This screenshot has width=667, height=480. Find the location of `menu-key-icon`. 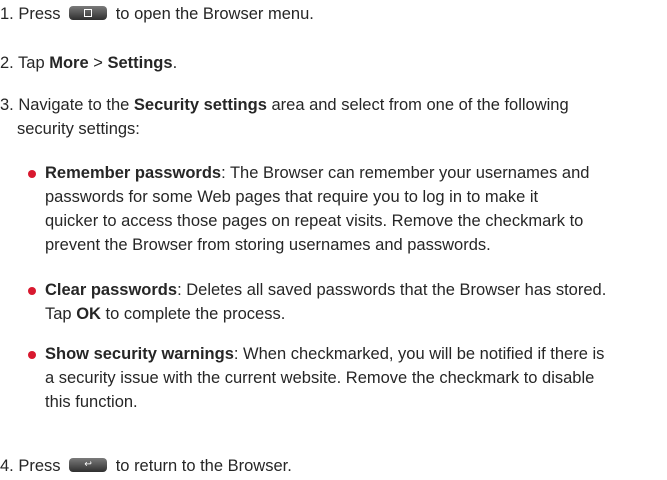

menu-key-icon is located at coordinates (88, 12).